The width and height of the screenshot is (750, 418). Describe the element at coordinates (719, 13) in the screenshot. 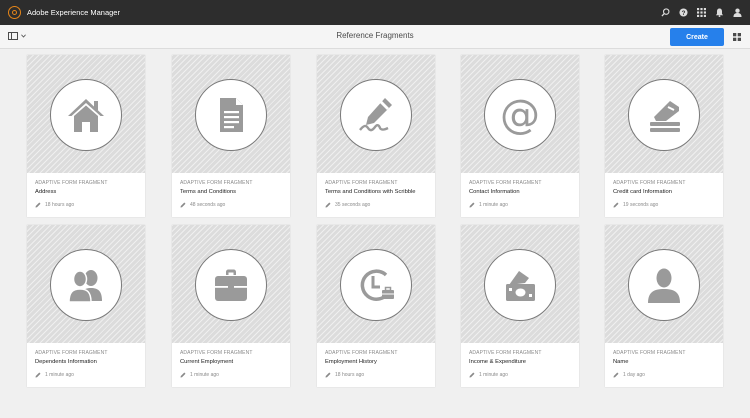

I see `notifications-icon` at that location.